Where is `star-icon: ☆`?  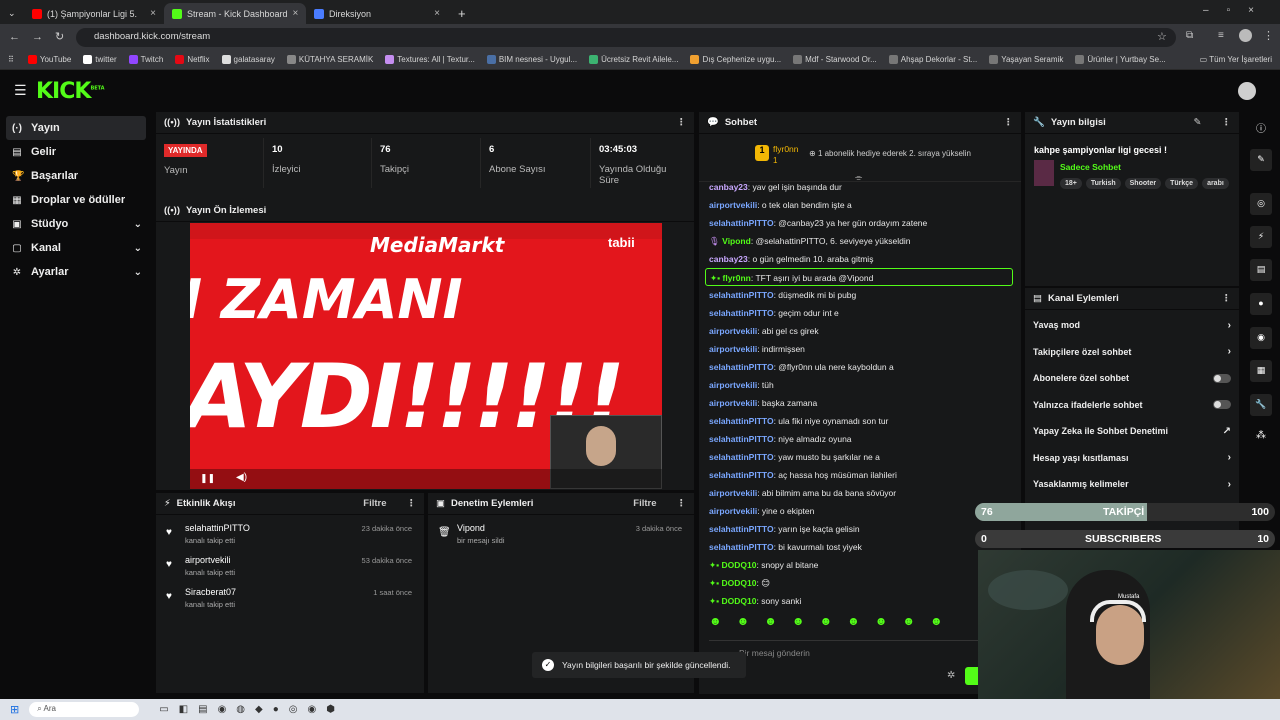 star-icon: ☆ is located at coordinates (1162, 36).